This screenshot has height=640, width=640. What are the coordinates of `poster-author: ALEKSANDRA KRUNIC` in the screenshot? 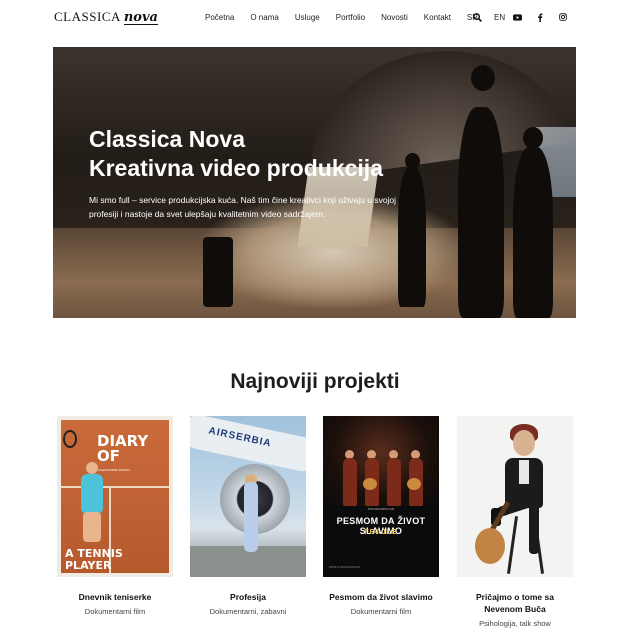 It's located at (114, 470).